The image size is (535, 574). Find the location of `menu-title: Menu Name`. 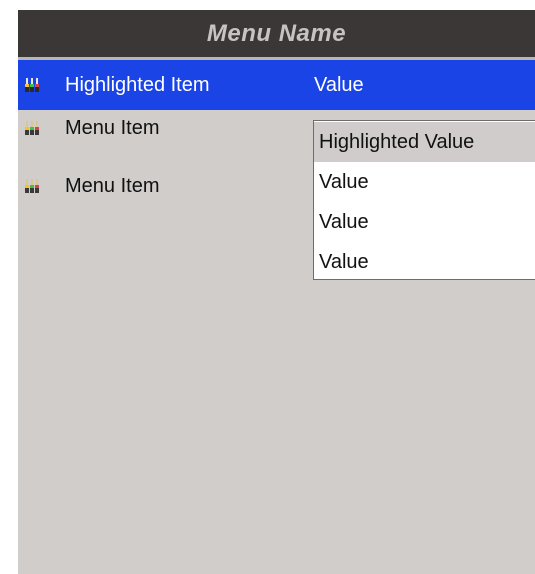

menu-title: Menu Name is located at coordinates (276, 33).